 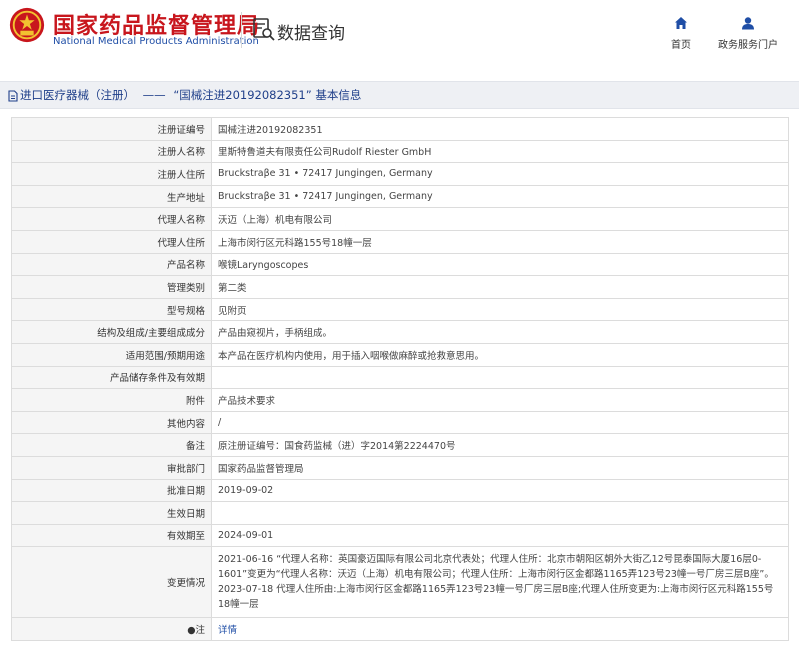 I want to click on field-value: 产品由窥视片，手柄组成。, so click(x=500, y=332).